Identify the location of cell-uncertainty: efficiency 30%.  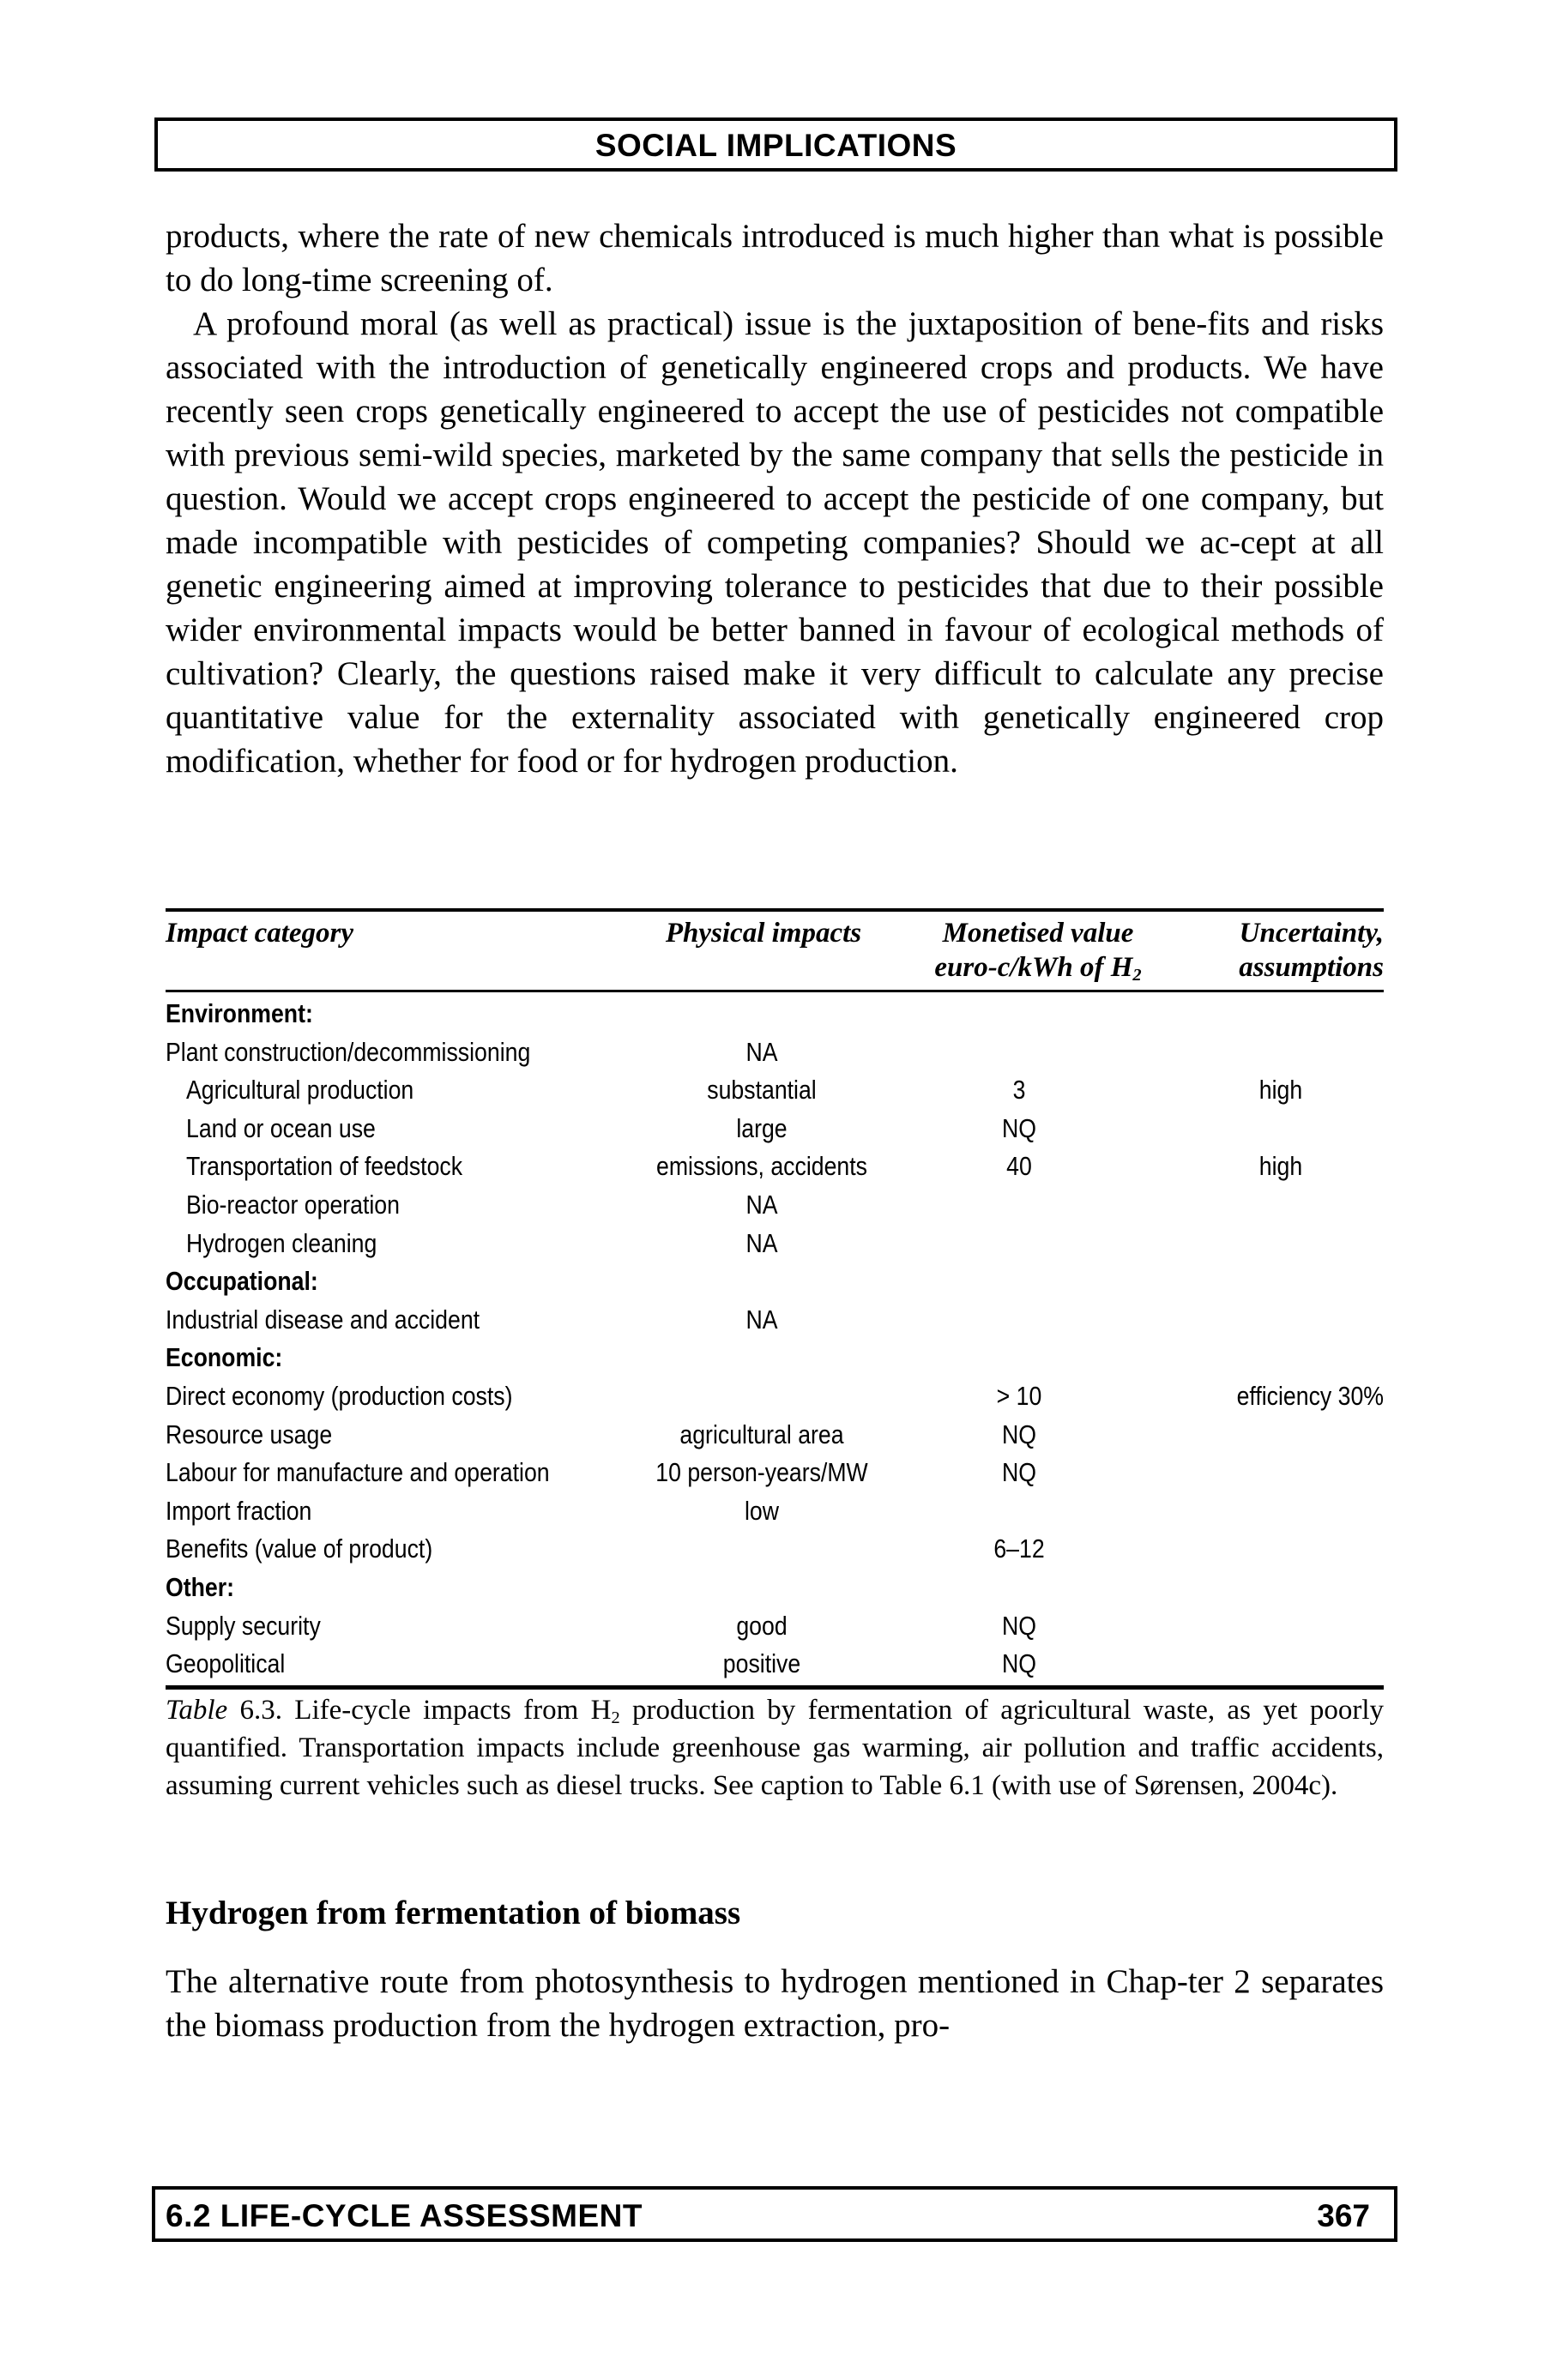
(1310, 1396).